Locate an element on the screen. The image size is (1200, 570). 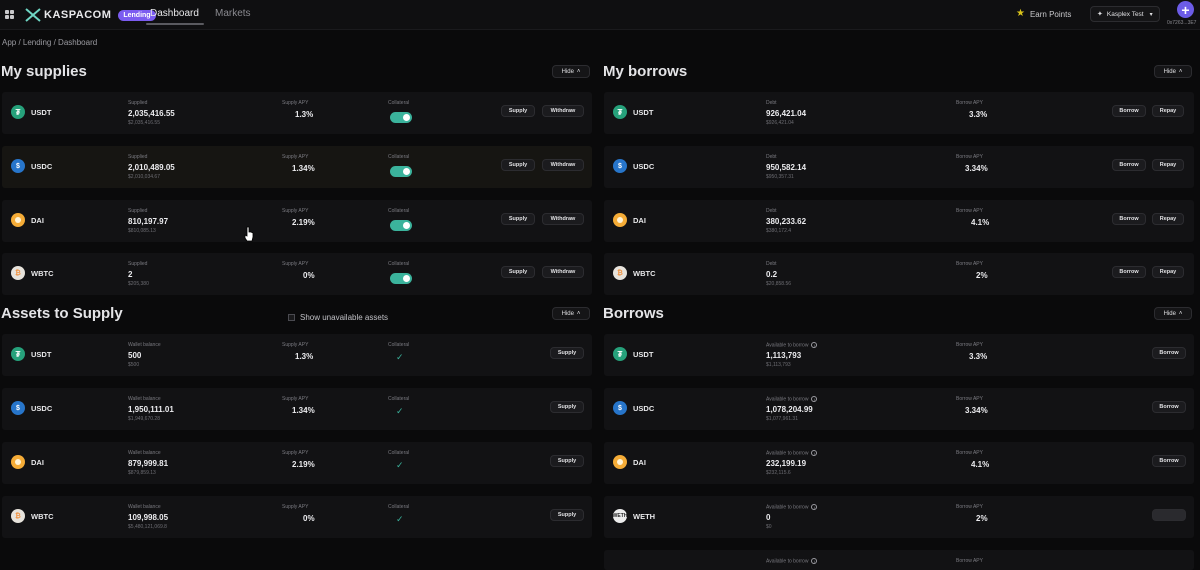
hide-assets-borrow-button: Hide ˄ is located at coordinates (1173, 313).